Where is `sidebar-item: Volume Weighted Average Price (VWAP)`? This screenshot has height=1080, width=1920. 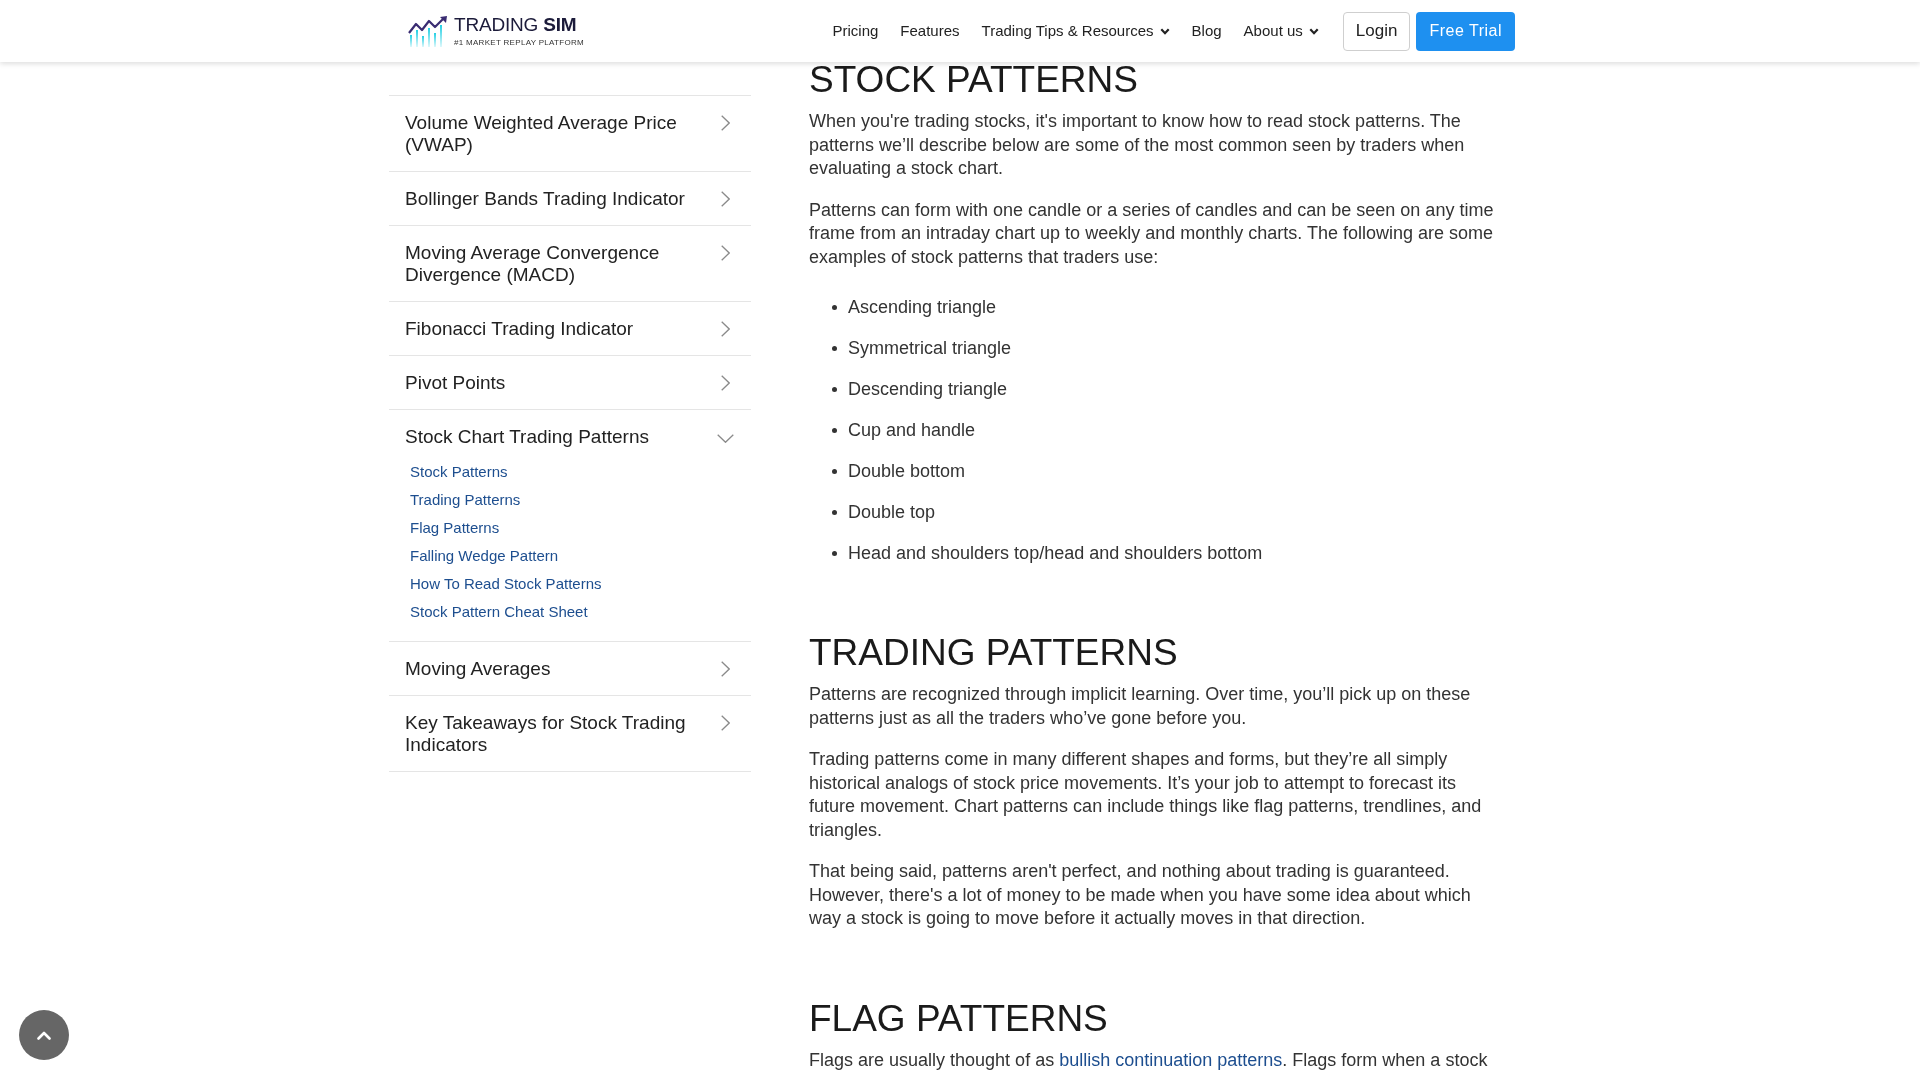
sidebar-item: Volume Weighted Average Price (VWAP) is located at coordinates (570, 133).